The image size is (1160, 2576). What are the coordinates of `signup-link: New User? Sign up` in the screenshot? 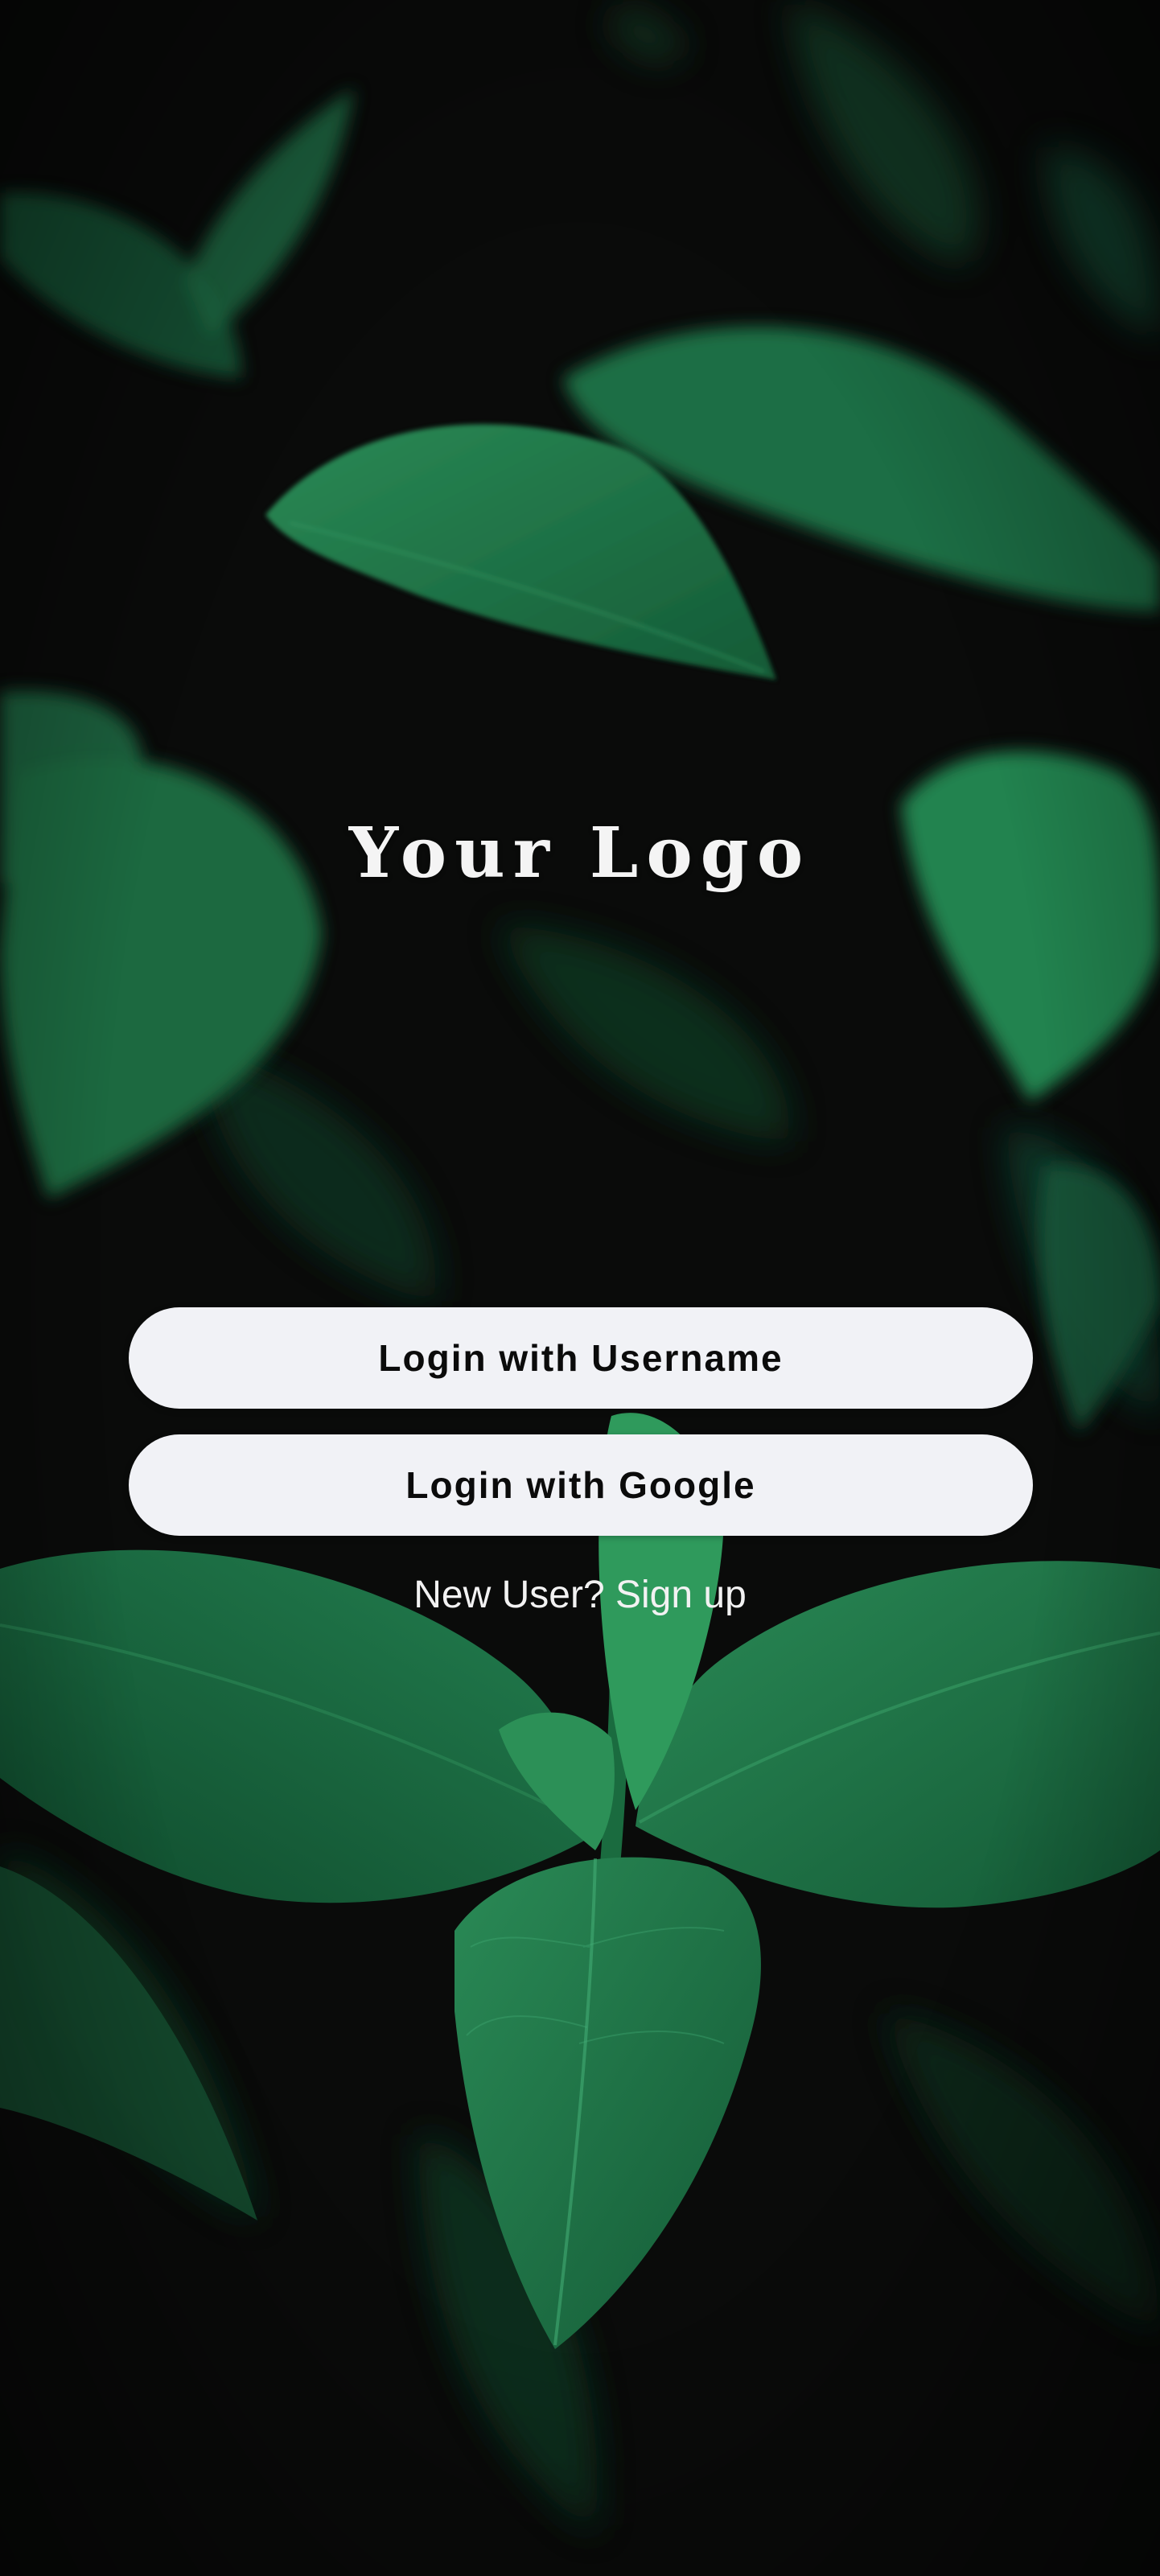 It's located at (580, 1595).